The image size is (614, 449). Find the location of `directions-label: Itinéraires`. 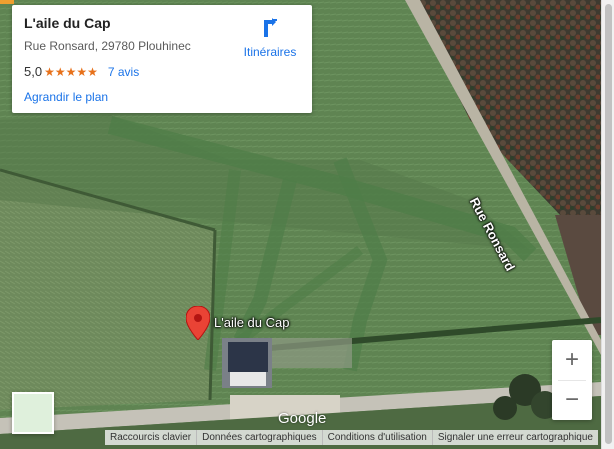

directions-label: Itinéraires is located at coordinates (270, 52).